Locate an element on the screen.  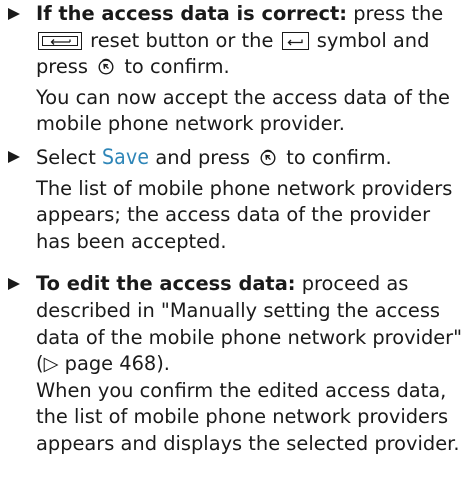
step-text: reset button or the is located at coordinates (182, 40).